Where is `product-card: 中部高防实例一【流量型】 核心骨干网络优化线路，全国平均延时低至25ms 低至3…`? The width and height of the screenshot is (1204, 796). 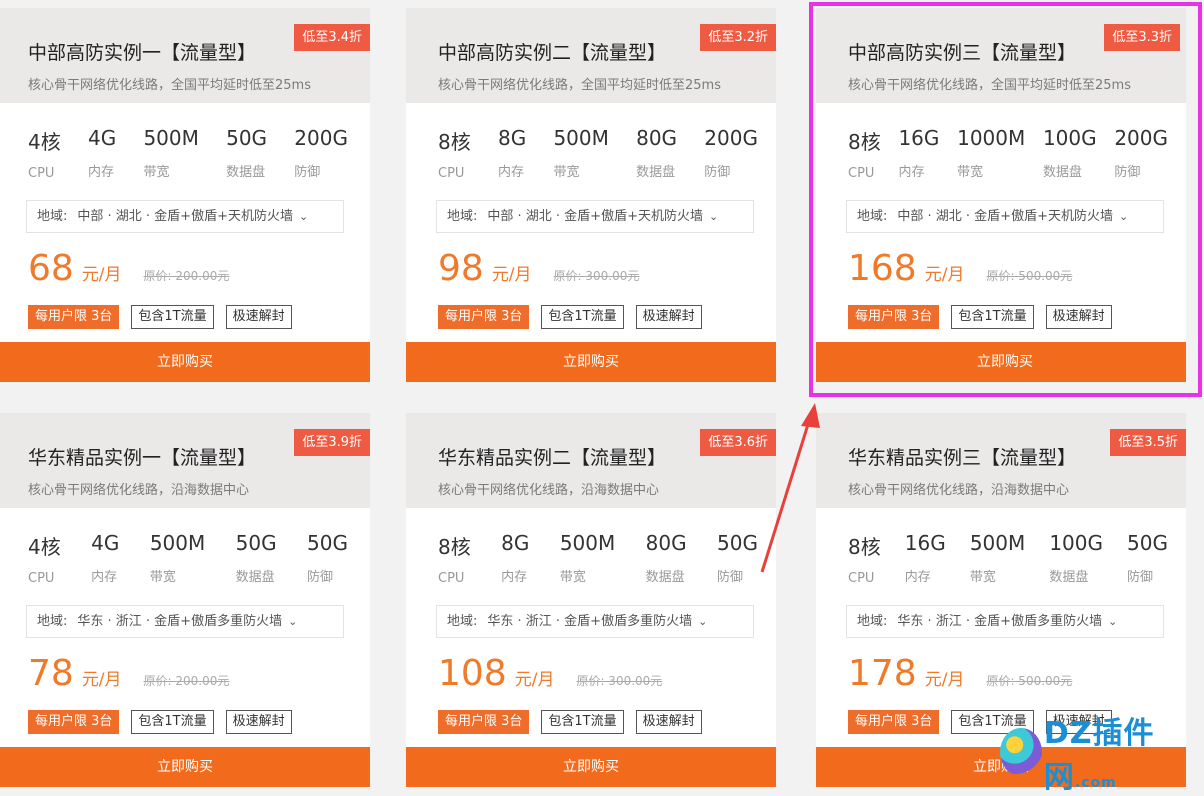
product-card: 中部高防实例一【流量型】 核心骨干网络优化线路，全国平均延时低至25ms 低至3… is located at coordinates (185, 195).